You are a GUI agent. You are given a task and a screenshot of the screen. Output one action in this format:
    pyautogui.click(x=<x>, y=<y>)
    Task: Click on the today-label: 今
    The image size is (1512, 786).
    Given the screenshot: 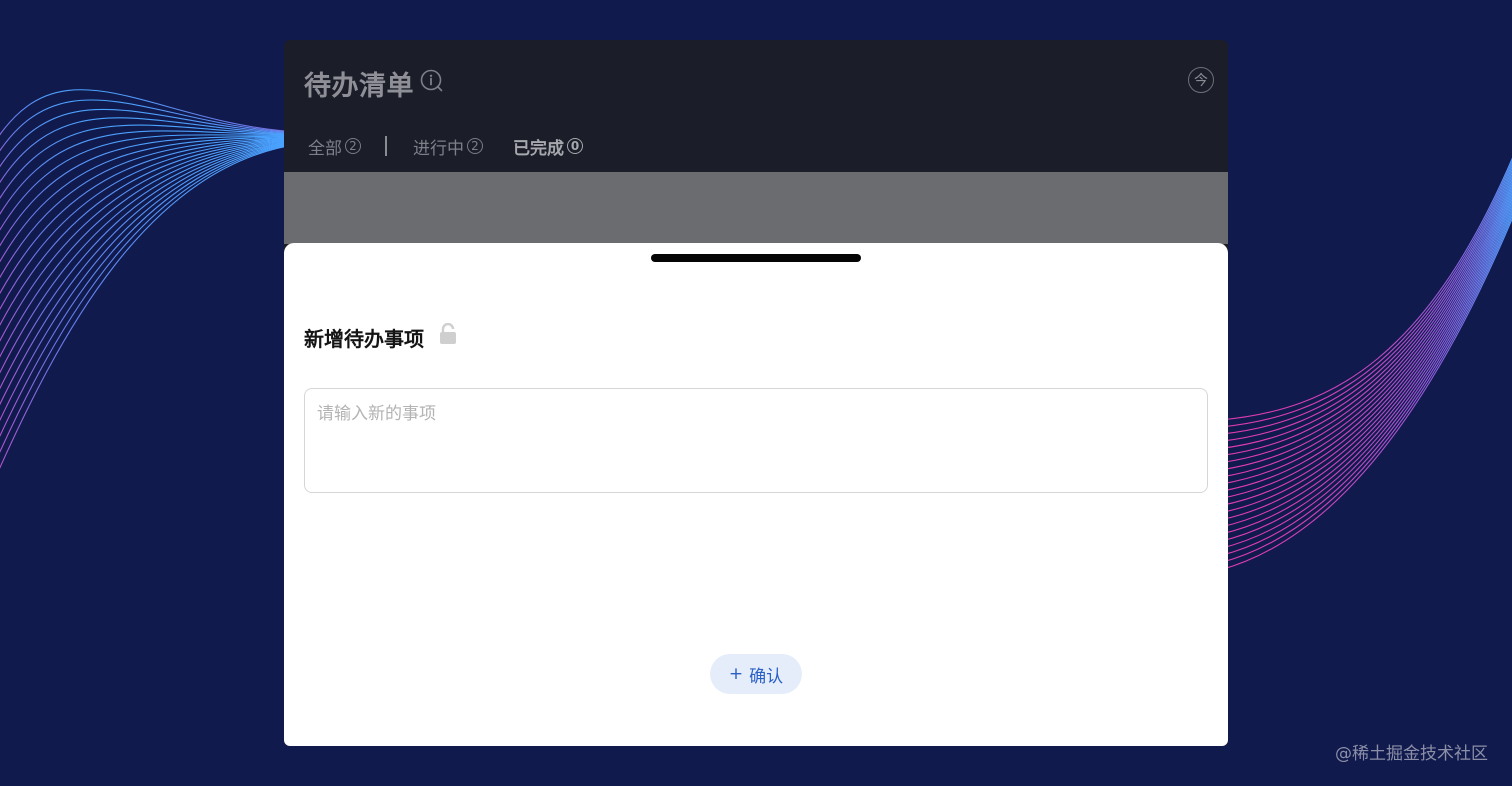 What is the action you would take?
    pyautogui.click(x=1201, y=81)
    